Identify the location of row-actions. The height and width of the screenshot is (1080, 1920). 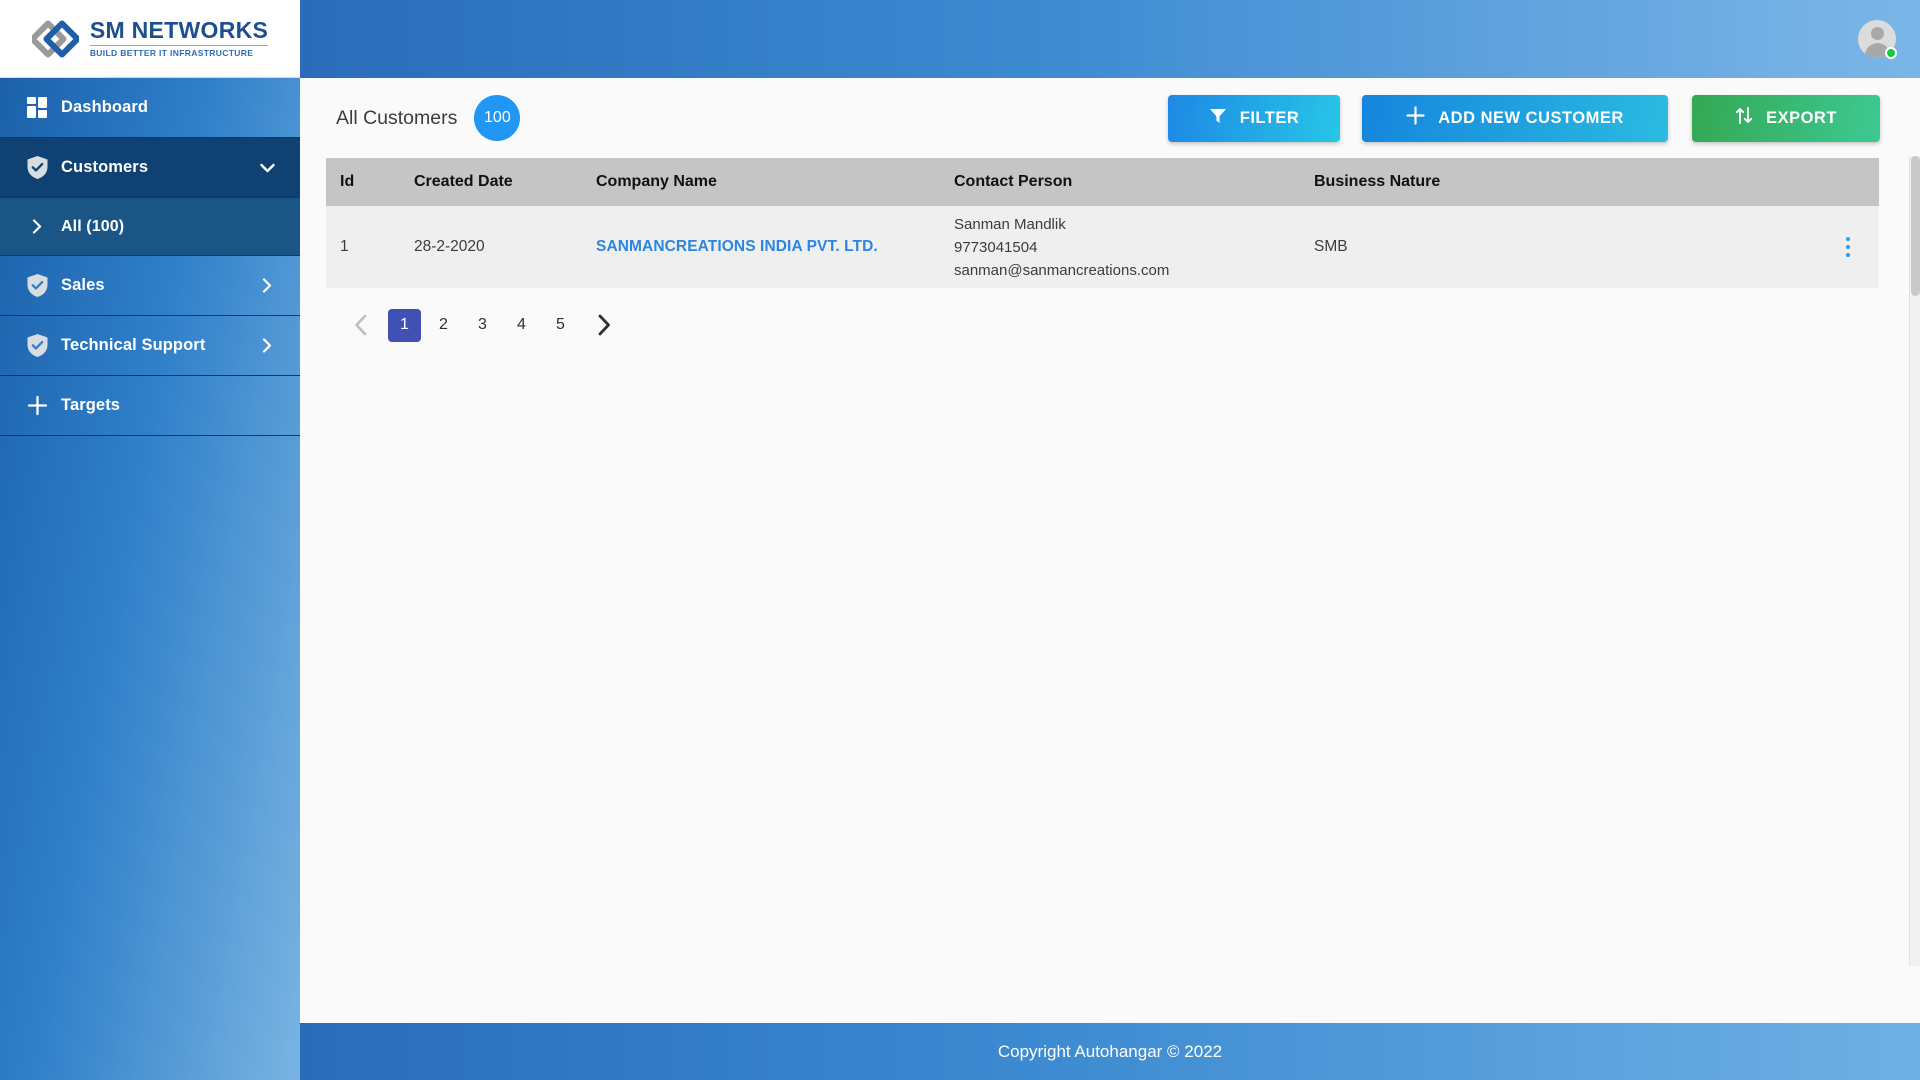
(1848, 247).